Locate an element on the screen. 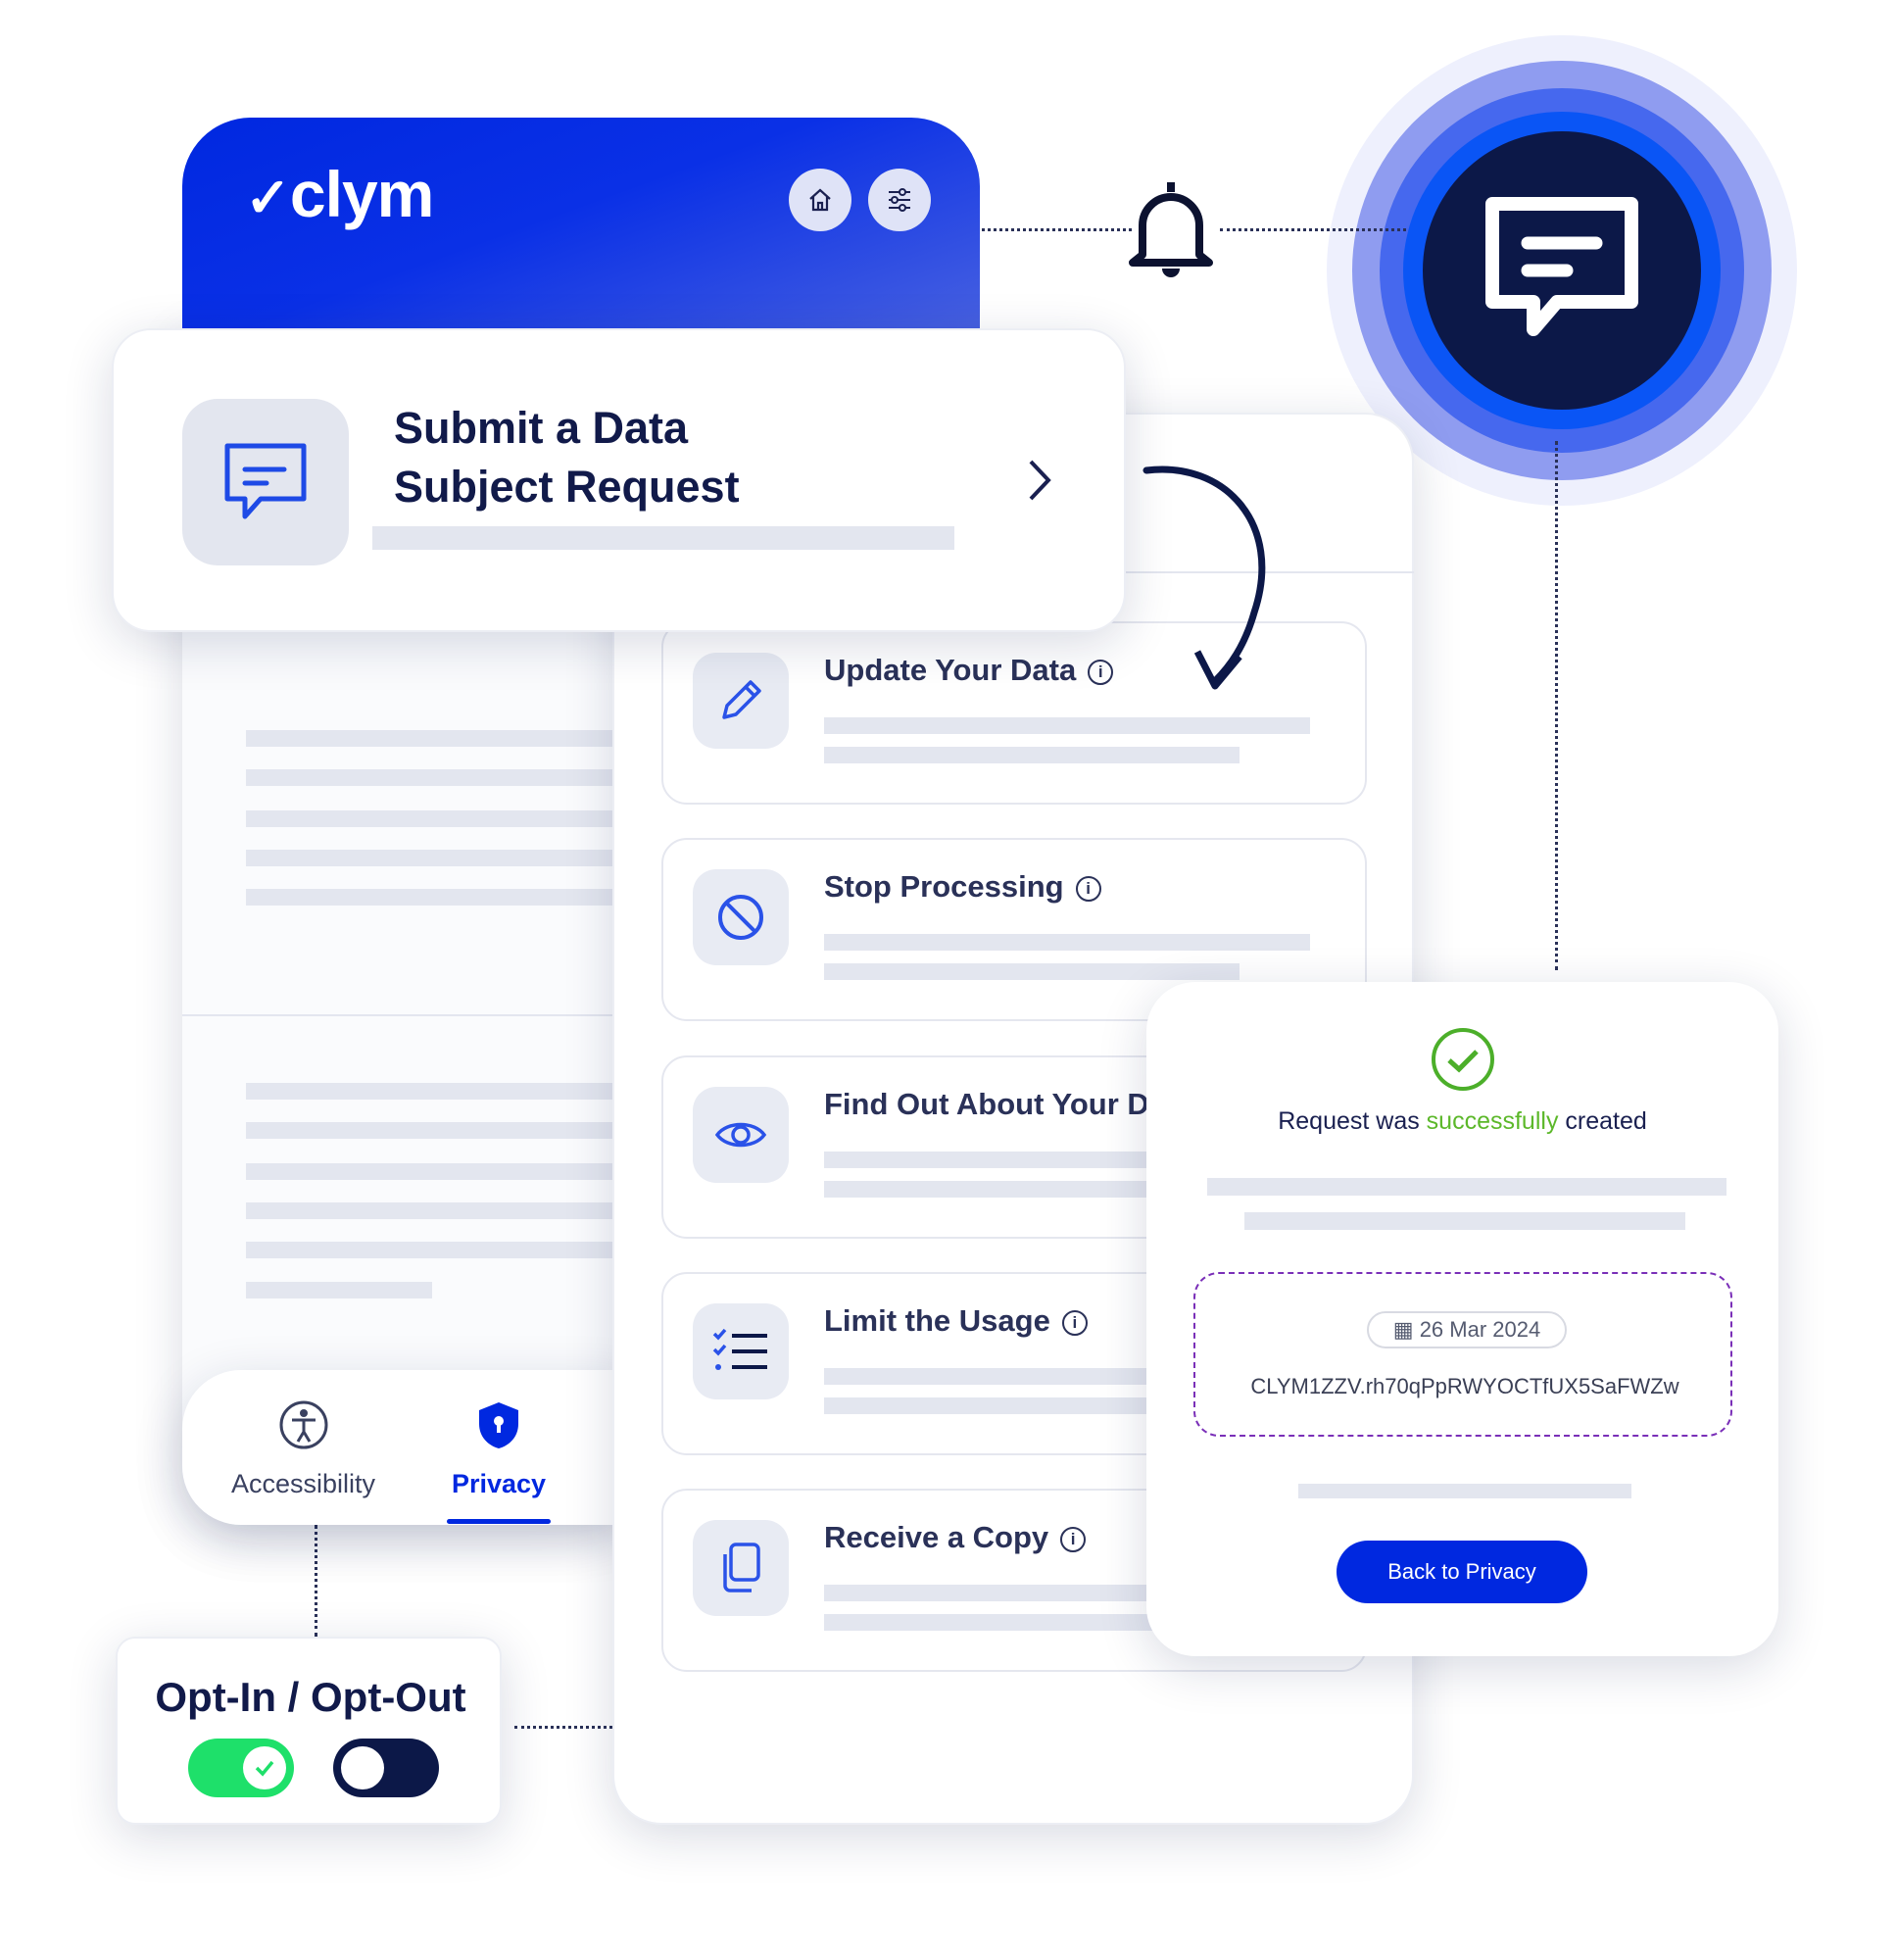 This screenshot has width=1896, height=1960. chevron-right-icon is located at coordinates (1039, 480).